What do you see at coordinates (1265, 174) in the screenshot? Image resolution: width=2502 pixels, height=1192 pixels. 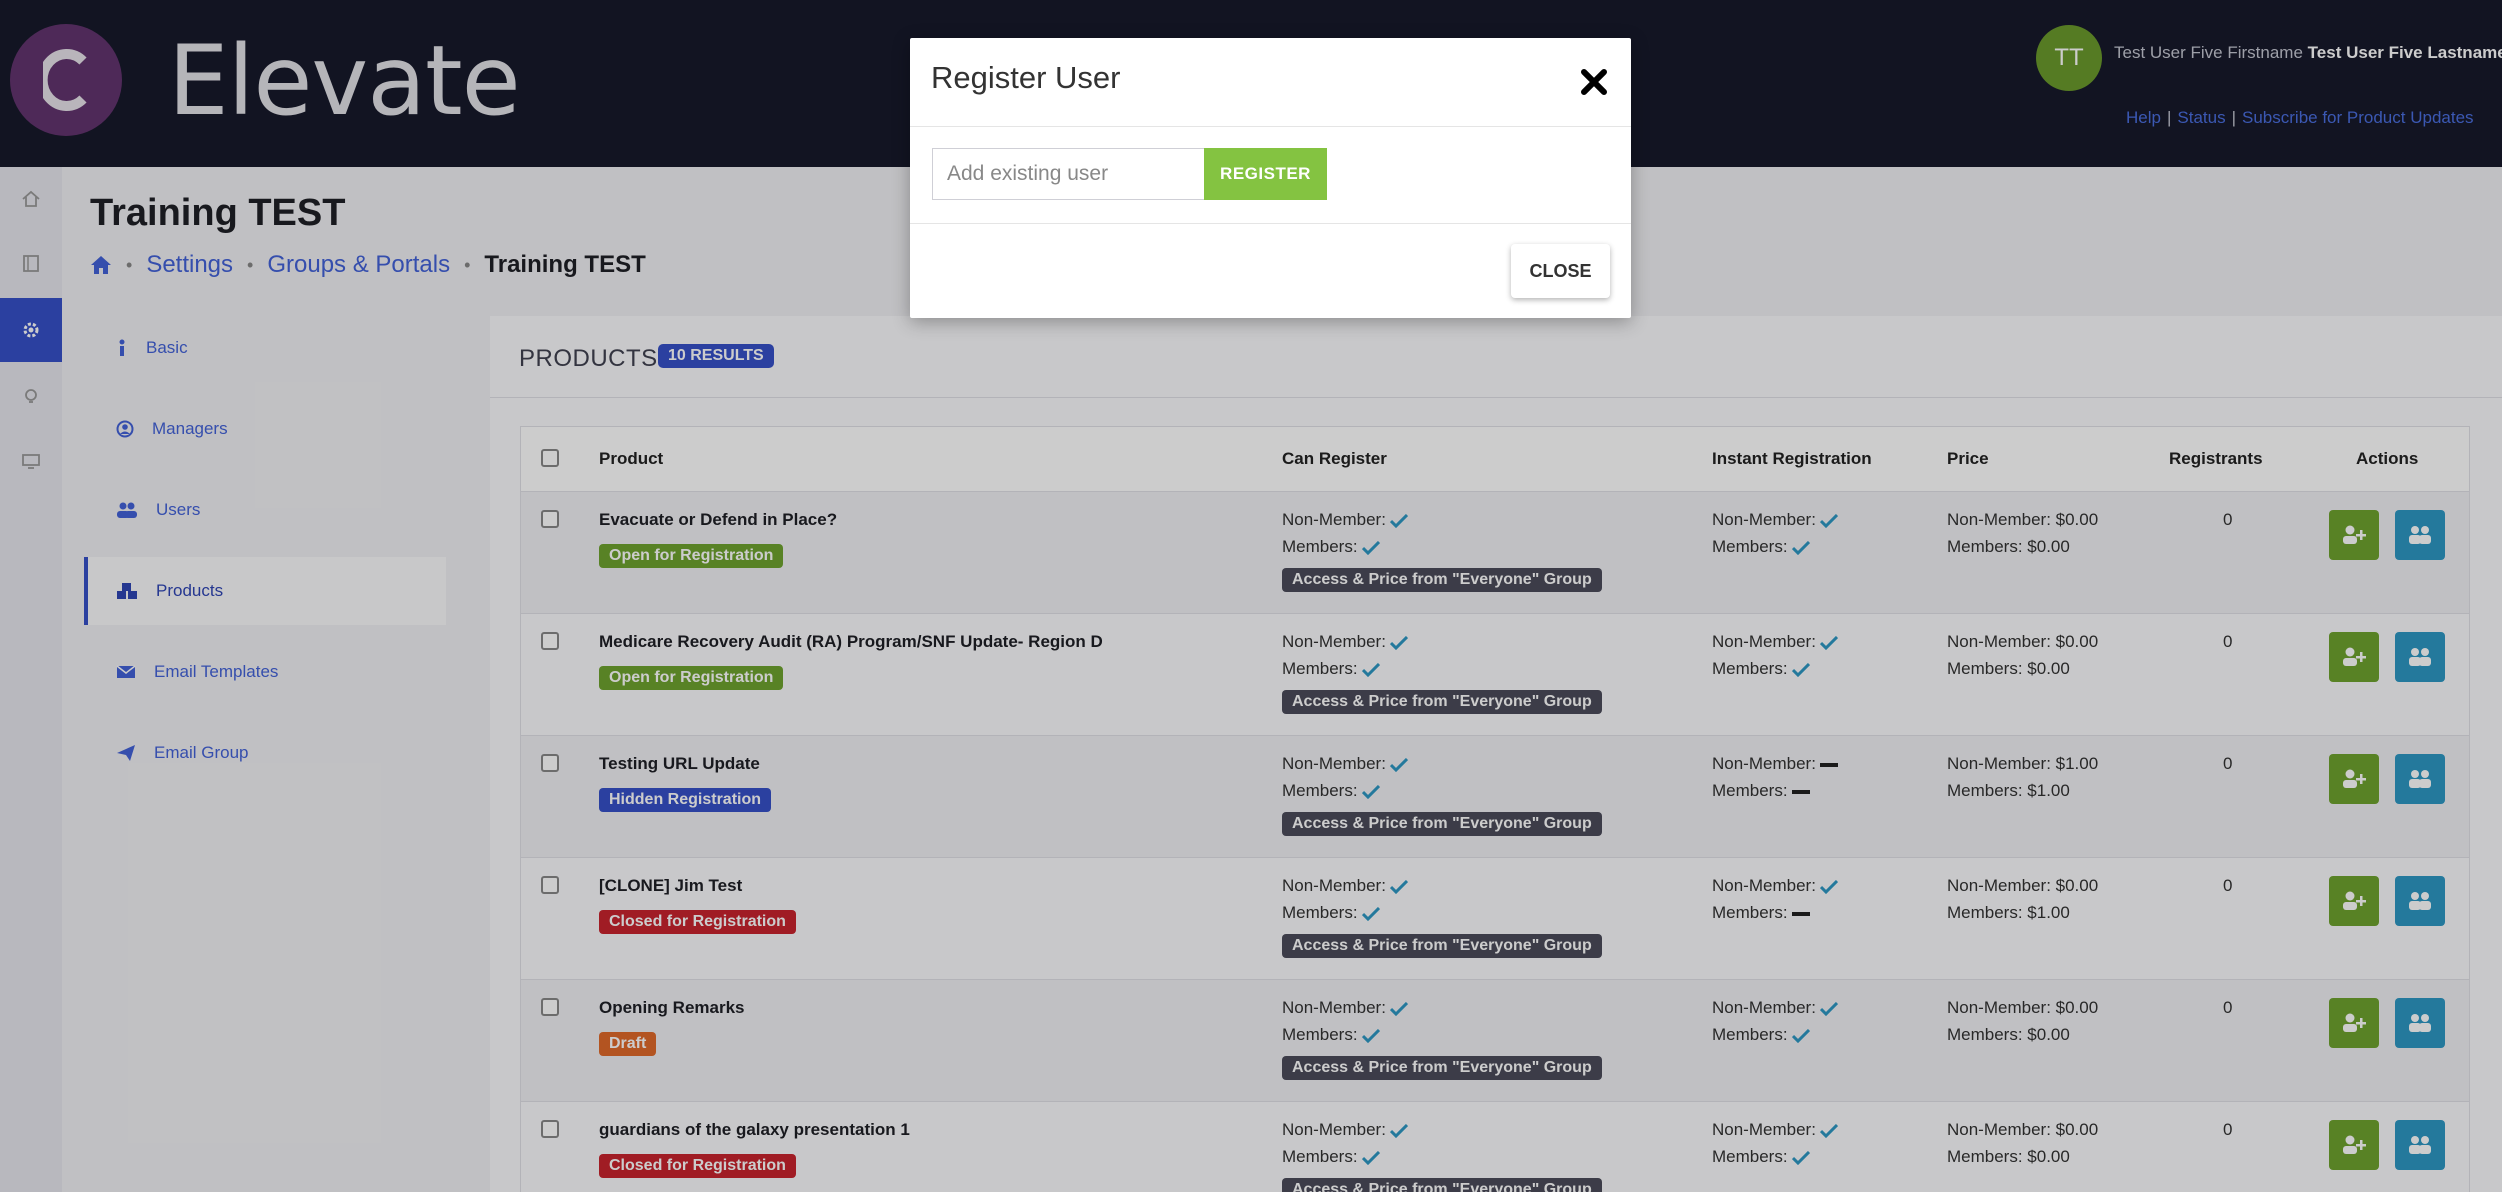 I see `register-button: REGISTER` at bounding box center [1265, 174].